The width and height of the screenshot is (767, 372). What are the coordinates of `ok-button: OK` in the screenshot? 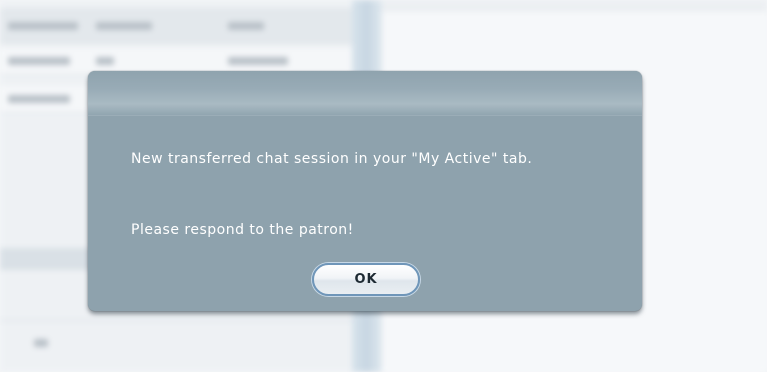 It's located at (366, 279).